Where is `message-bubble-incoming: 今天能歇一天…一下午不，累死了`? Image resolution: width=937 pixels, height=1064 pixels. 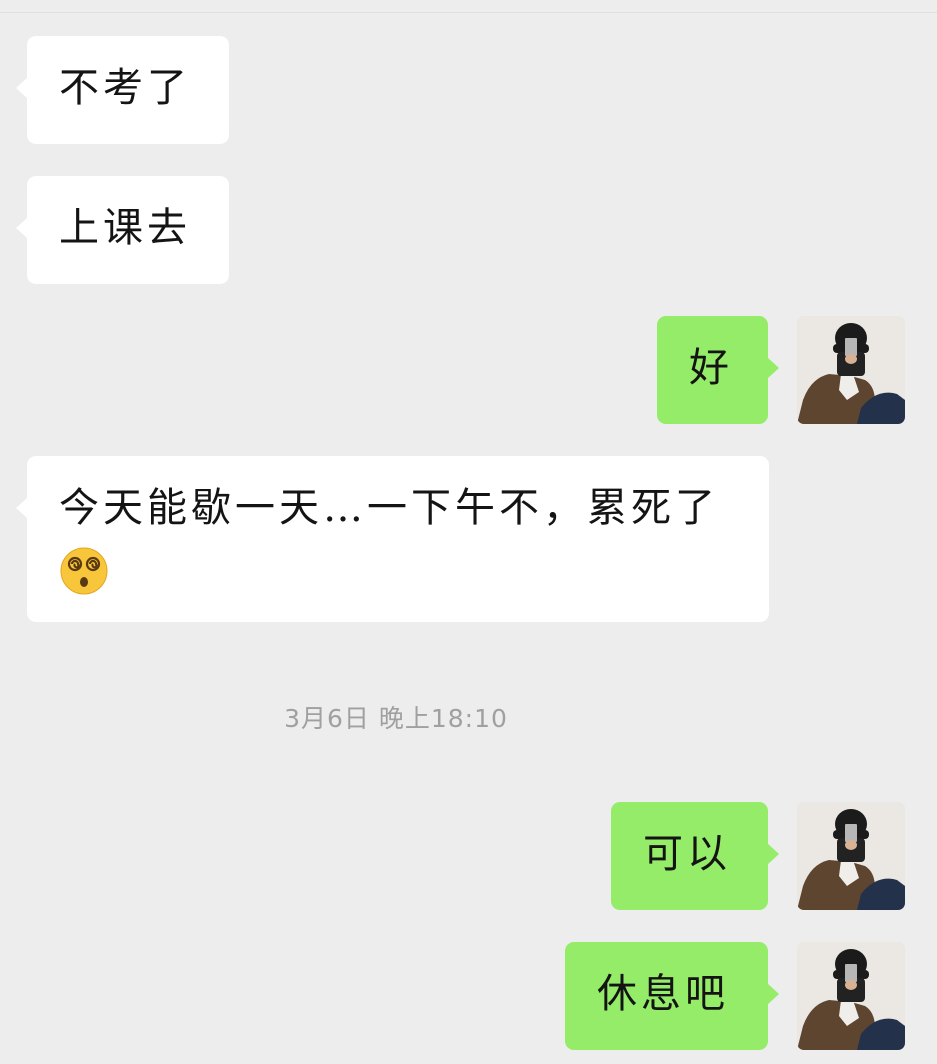 message-bubble-incoming: 今天能歇一天…一下午不，累死了 is located at coordinates (392, 539).